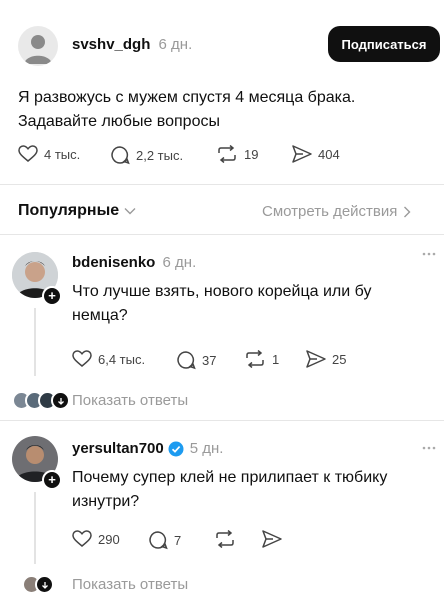 This screenshot has height=600, width=444. What do you see at coordinates (111, 44) in the screenshot?
I see `author-username: svshv_dgh` at bounding box center [111, 44].